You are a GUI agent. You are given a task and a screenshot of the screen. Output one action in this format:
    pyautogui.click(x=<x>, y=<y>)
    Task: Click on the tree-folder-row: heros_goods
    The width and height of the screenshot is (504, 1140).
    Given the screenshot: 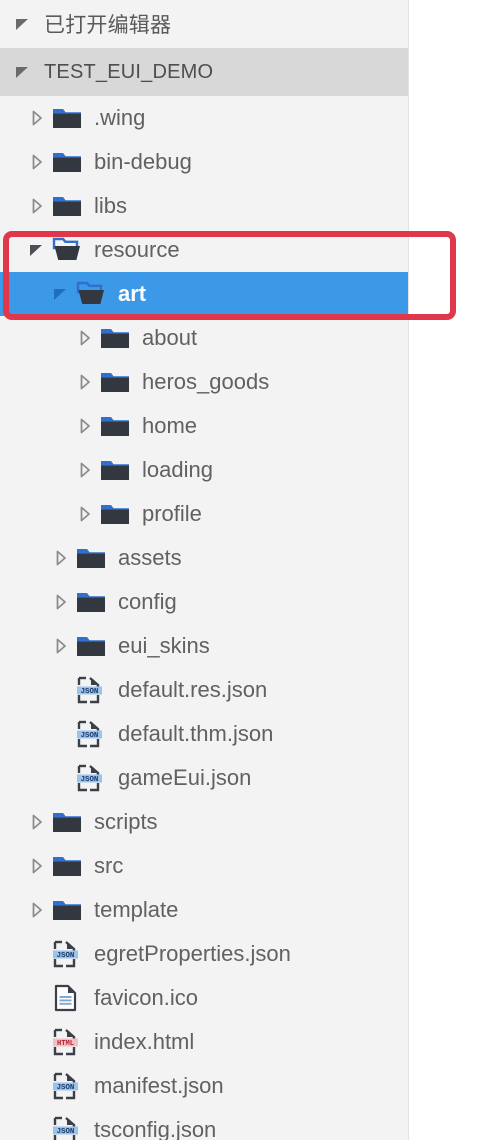 What is the action you would take?
    pyautogui.click(x=204, y=382)
    